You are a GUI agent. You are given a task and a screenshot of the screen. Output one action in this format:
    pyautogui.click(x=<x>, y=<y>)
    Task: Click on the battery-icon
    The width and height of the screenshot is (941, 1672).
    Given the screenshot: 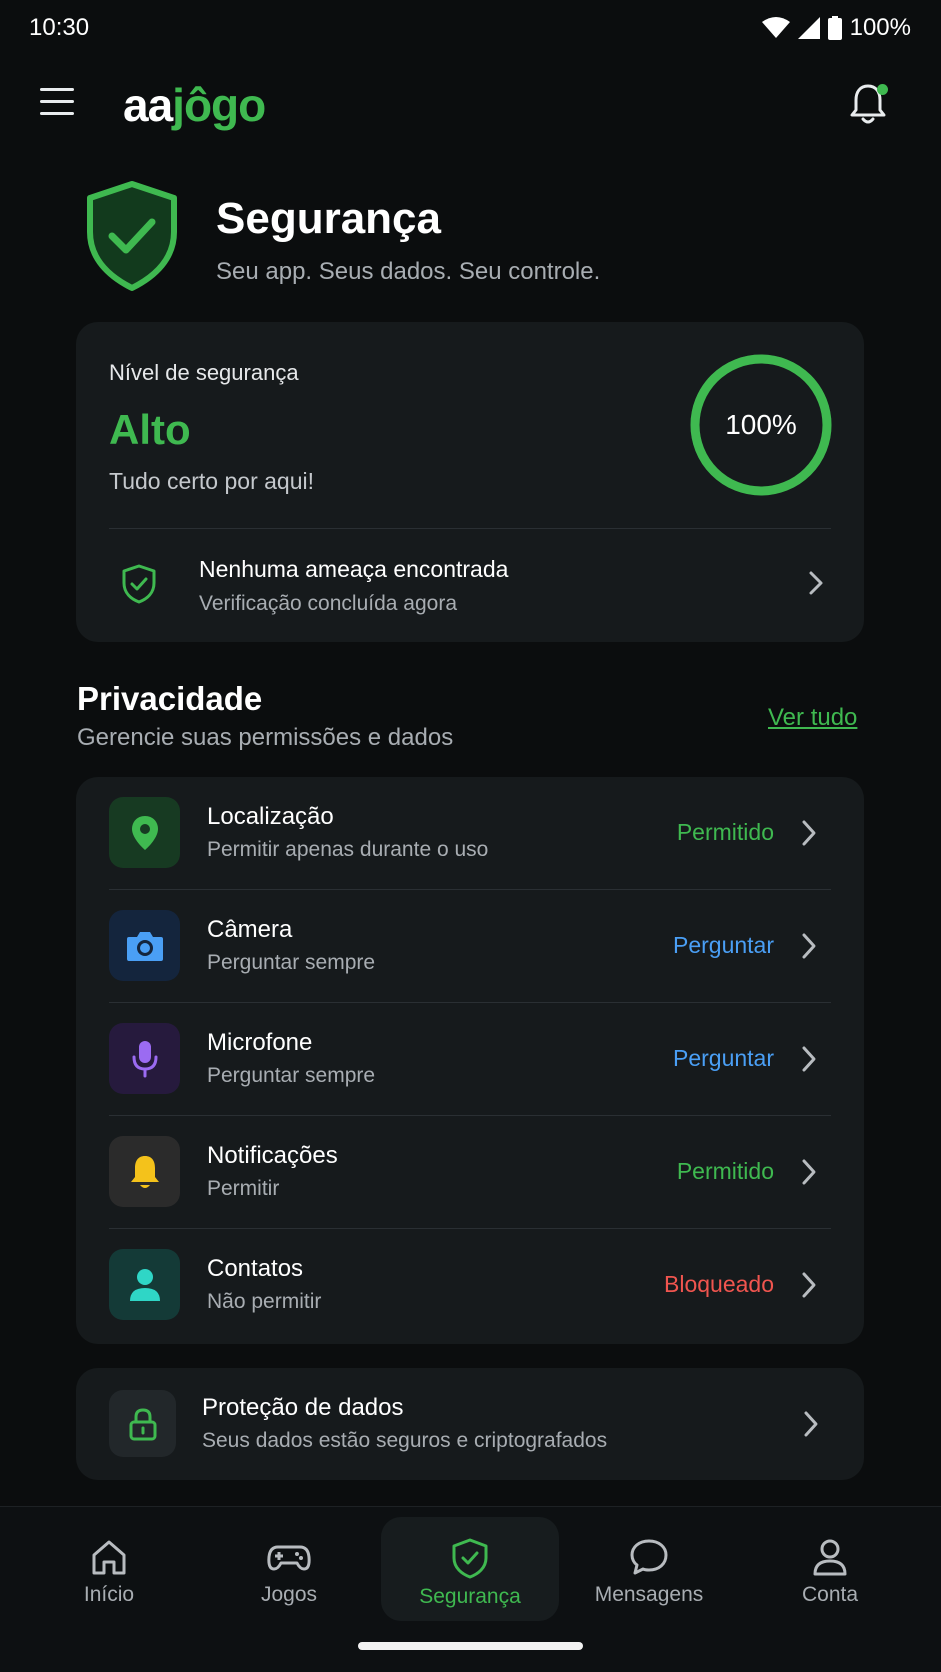 What is the action you would take?
    pyautogui.click(x=834, y=28)
    